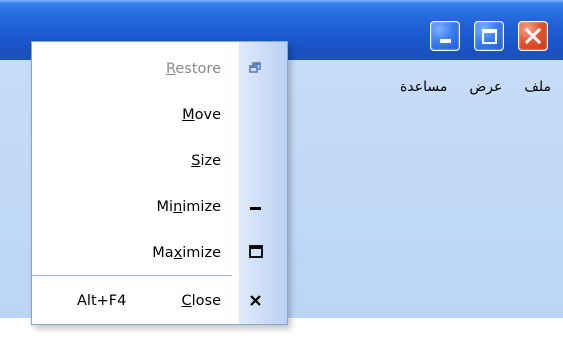  What do you see at coordinates (423, 87) in the screenshot?
I see `menu-help: مساعدة` at bounding box center [423, 87].